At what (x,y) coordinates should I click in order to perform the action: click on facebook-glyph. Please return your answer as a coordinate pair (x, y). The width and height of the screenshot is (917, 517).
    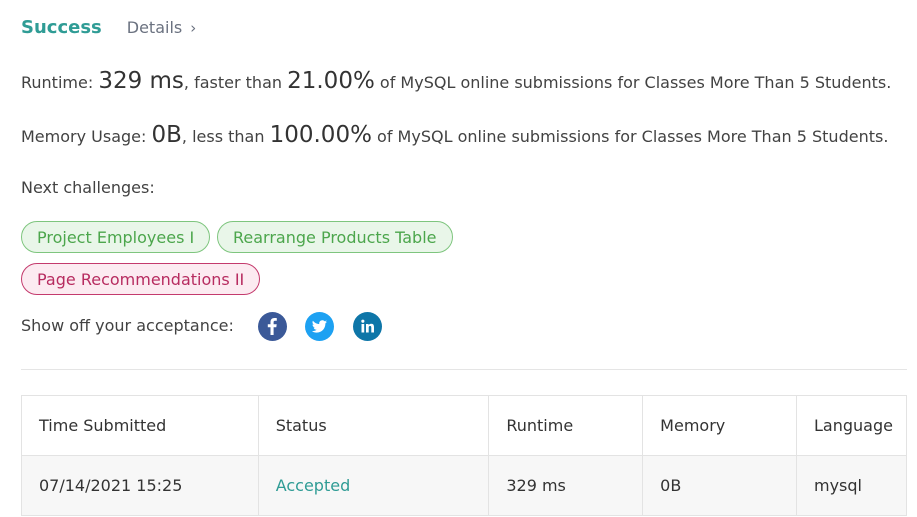
    Looking at the image, I should click on (272, 326).